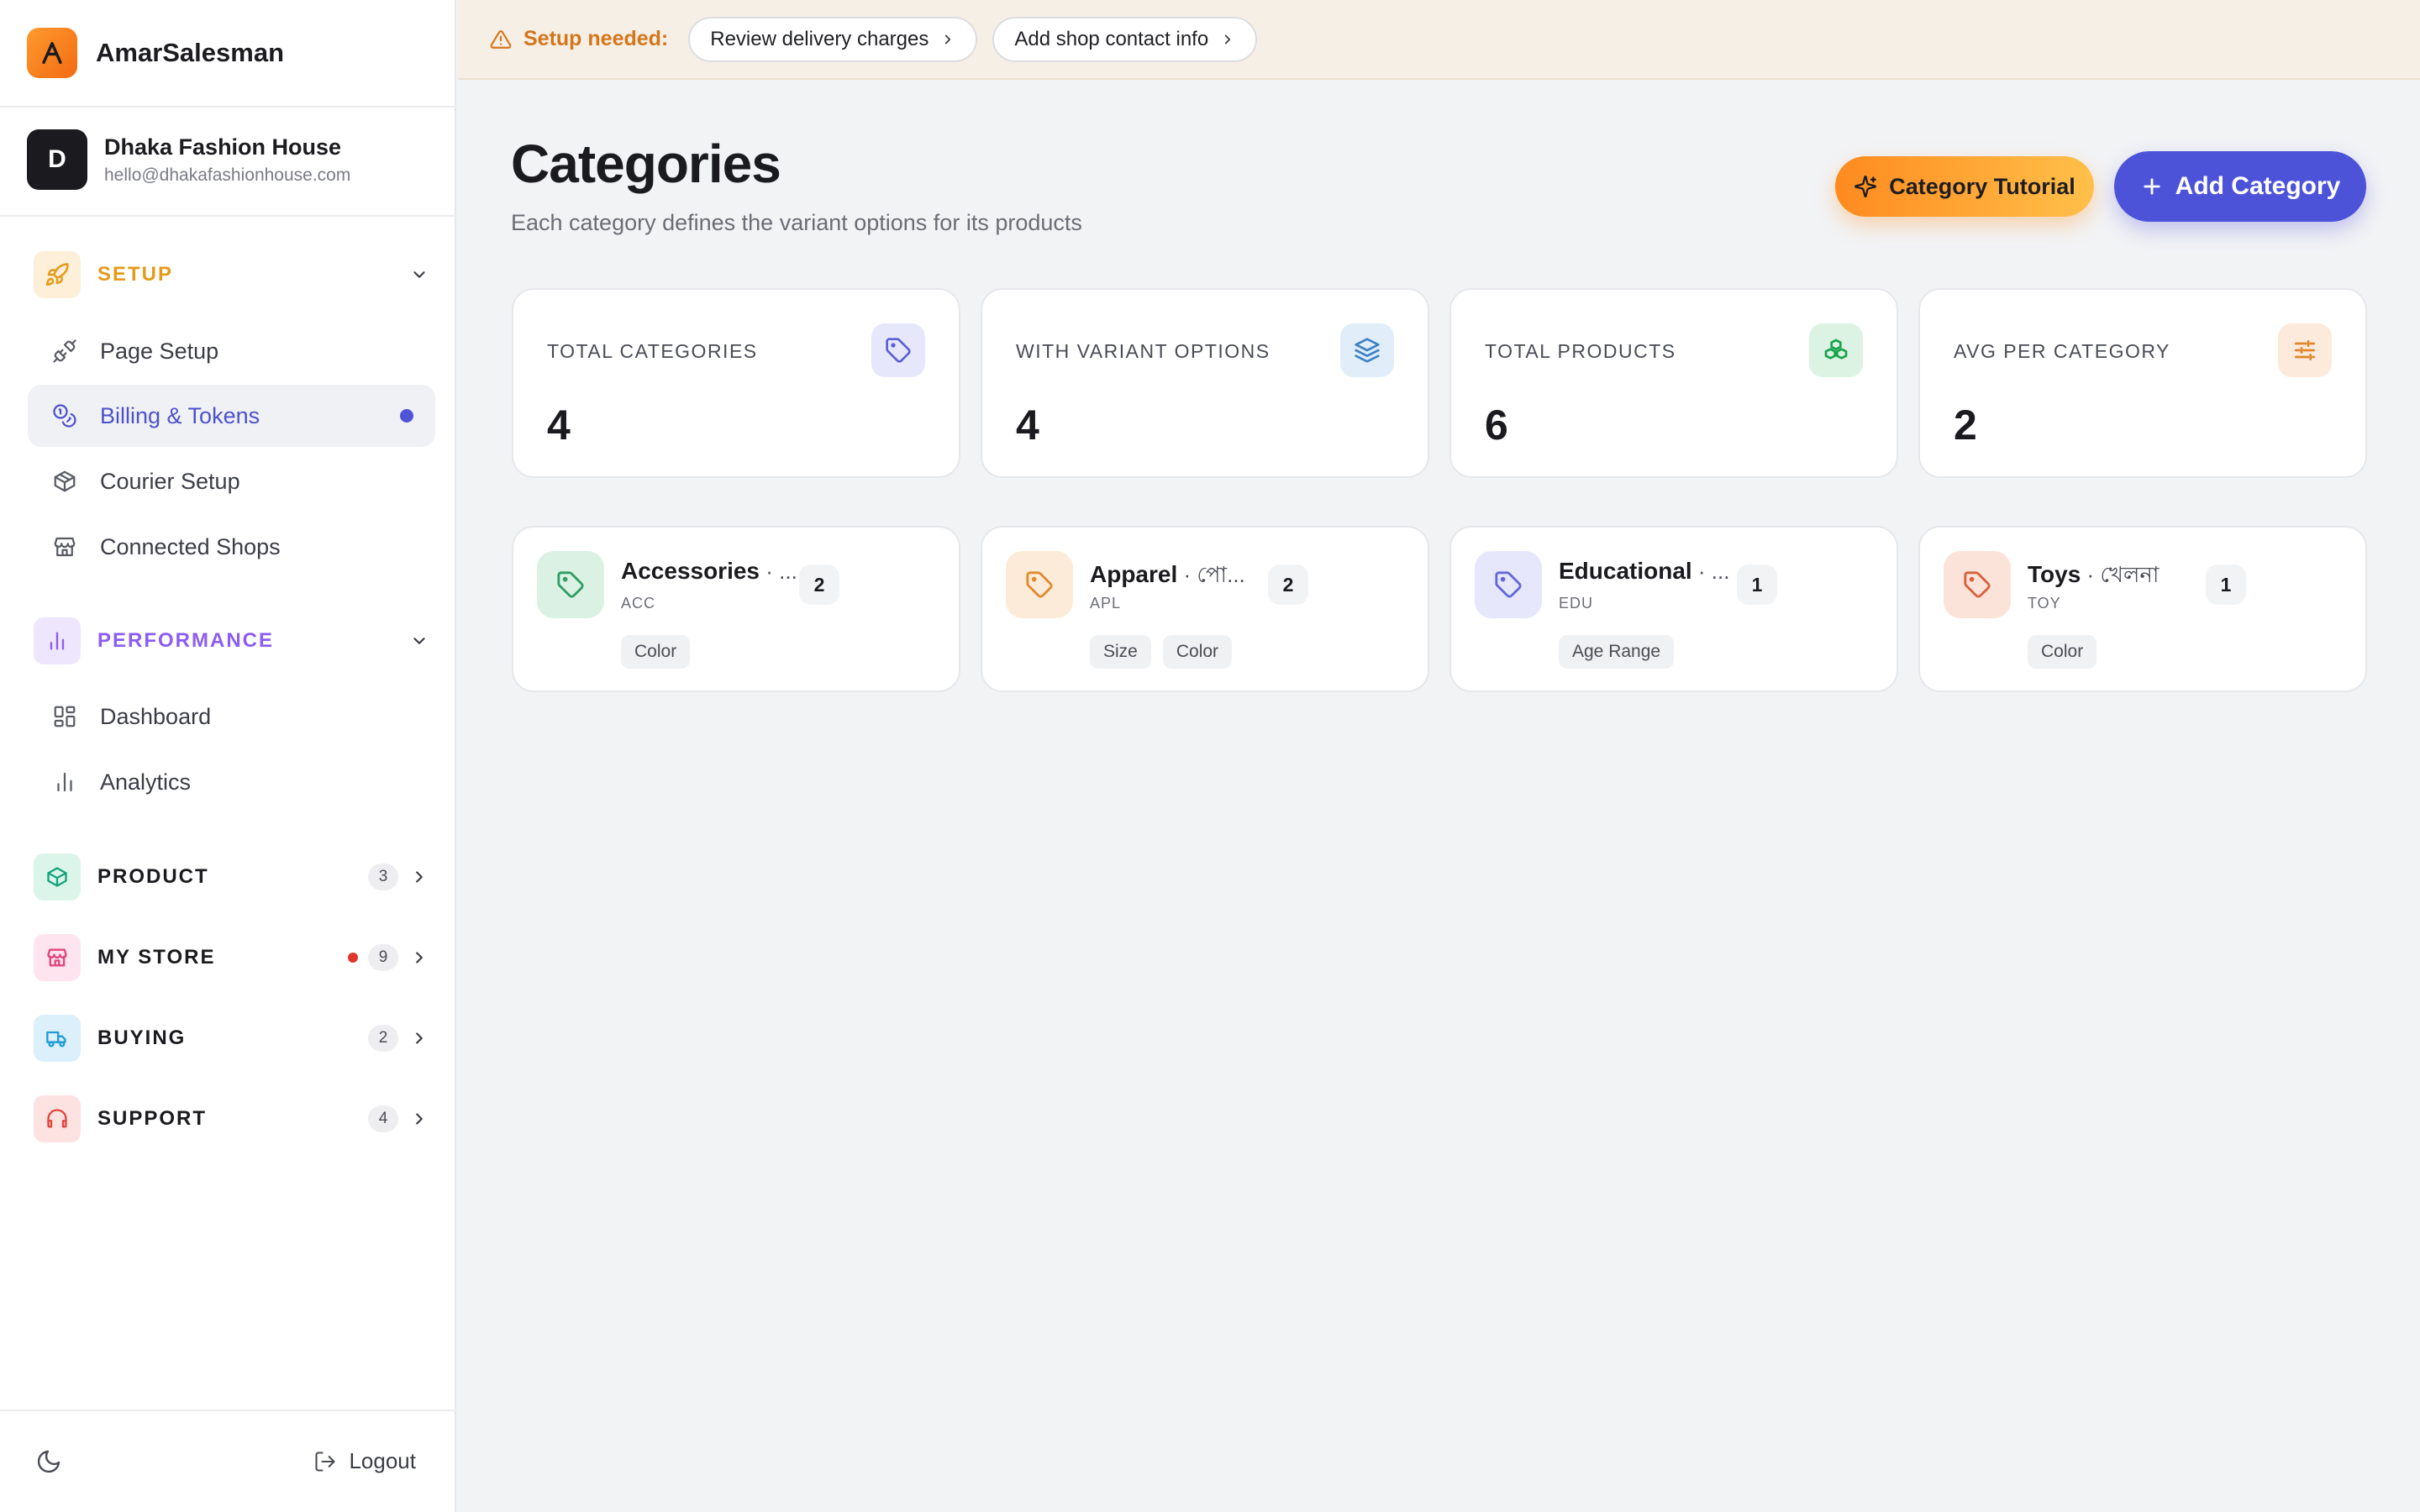 The image size is (2420, 1512). Describe the element at coordinates (1617, 652) in the screenshot. I see `variant-tag: Age Range` at that location.